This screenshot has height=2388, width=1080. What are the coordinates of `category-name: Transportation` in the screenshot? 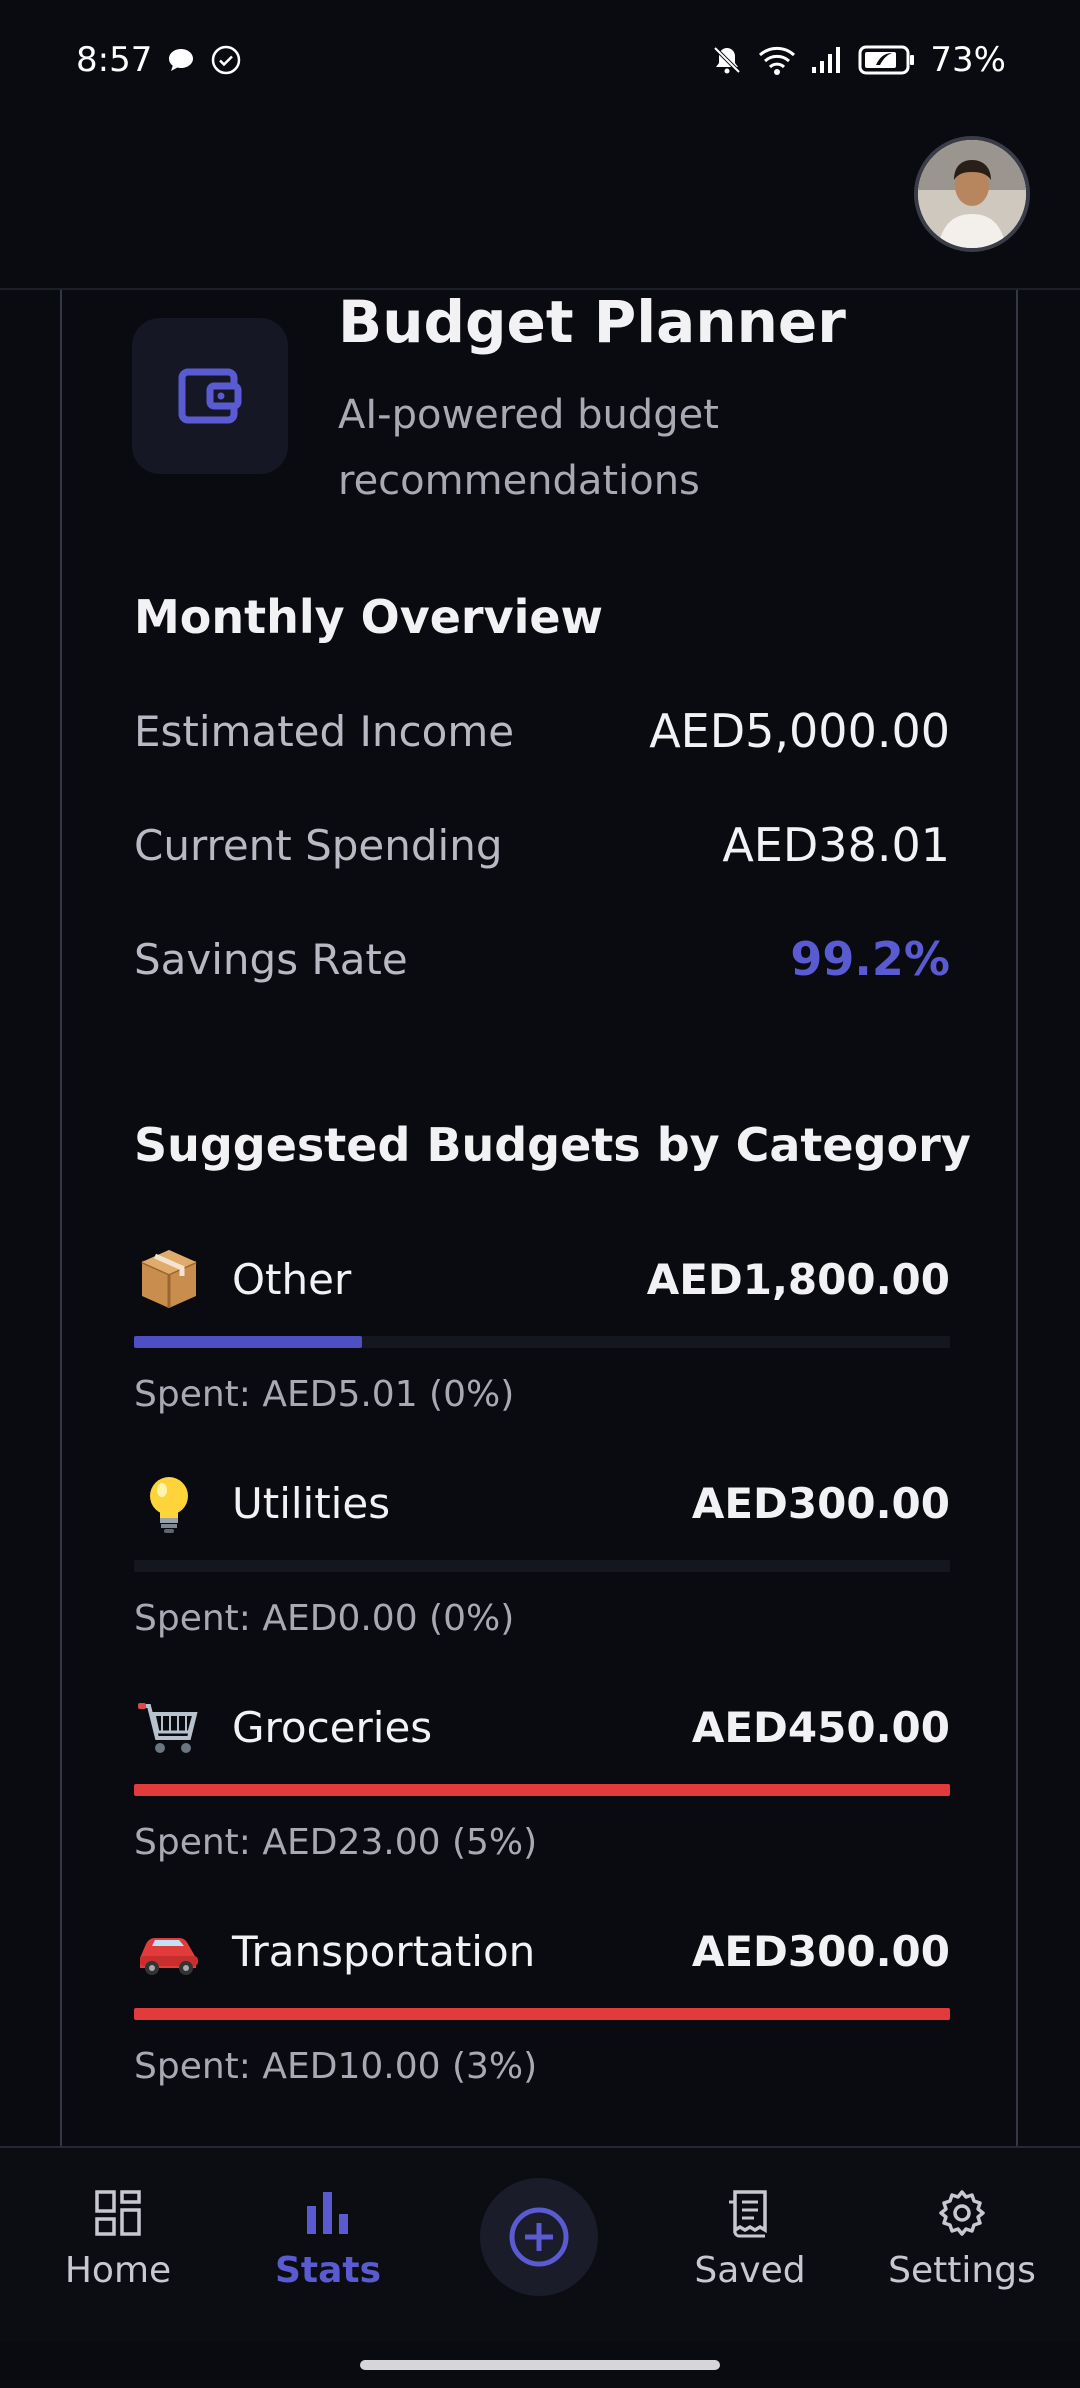 It's located at (384, 1951).